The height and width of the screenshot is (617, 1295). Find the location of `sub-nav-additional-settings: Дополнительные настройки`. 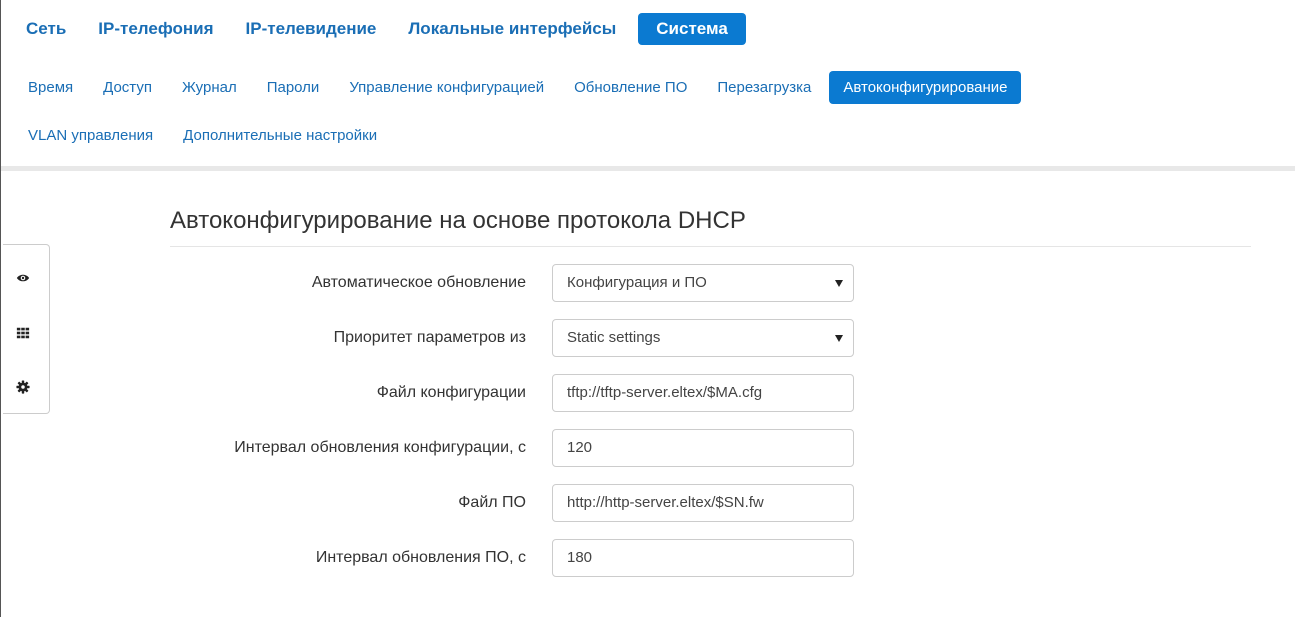

sub-nav-additional-settings: Дополнительные настройки is located at coordinates (280, 135).